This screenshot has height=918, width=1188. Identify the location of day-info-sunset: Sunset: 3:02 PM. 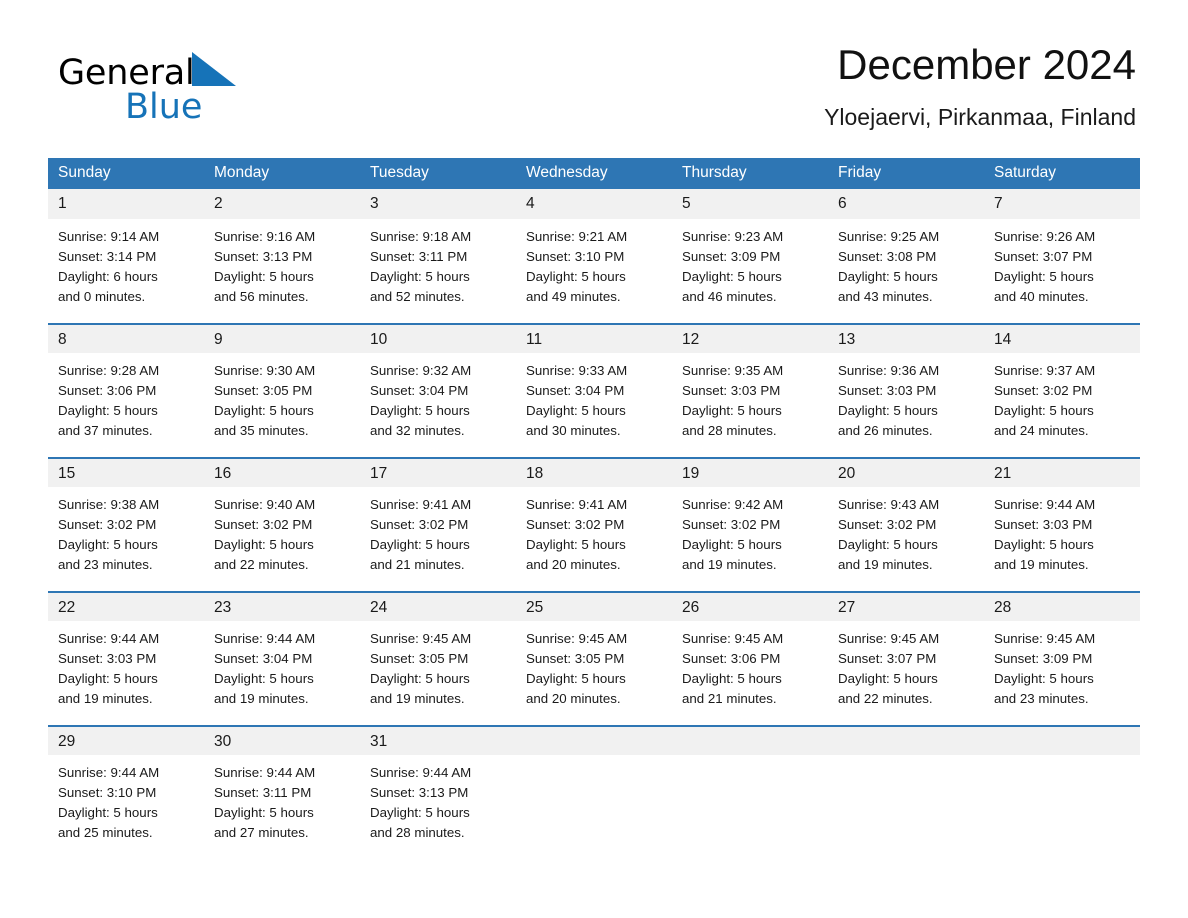
(107, 524).